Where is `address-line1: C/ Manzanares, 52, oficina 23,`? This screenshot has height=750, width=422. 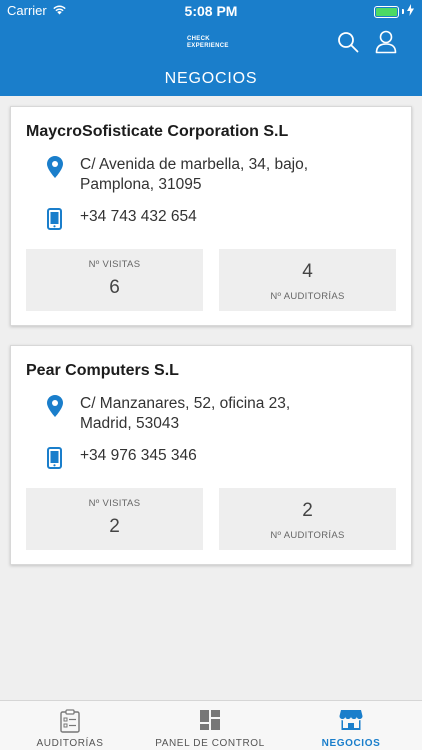
address-line1: C/ Manzanares, 52, oficina 23, is located at coordinates (185, 403).